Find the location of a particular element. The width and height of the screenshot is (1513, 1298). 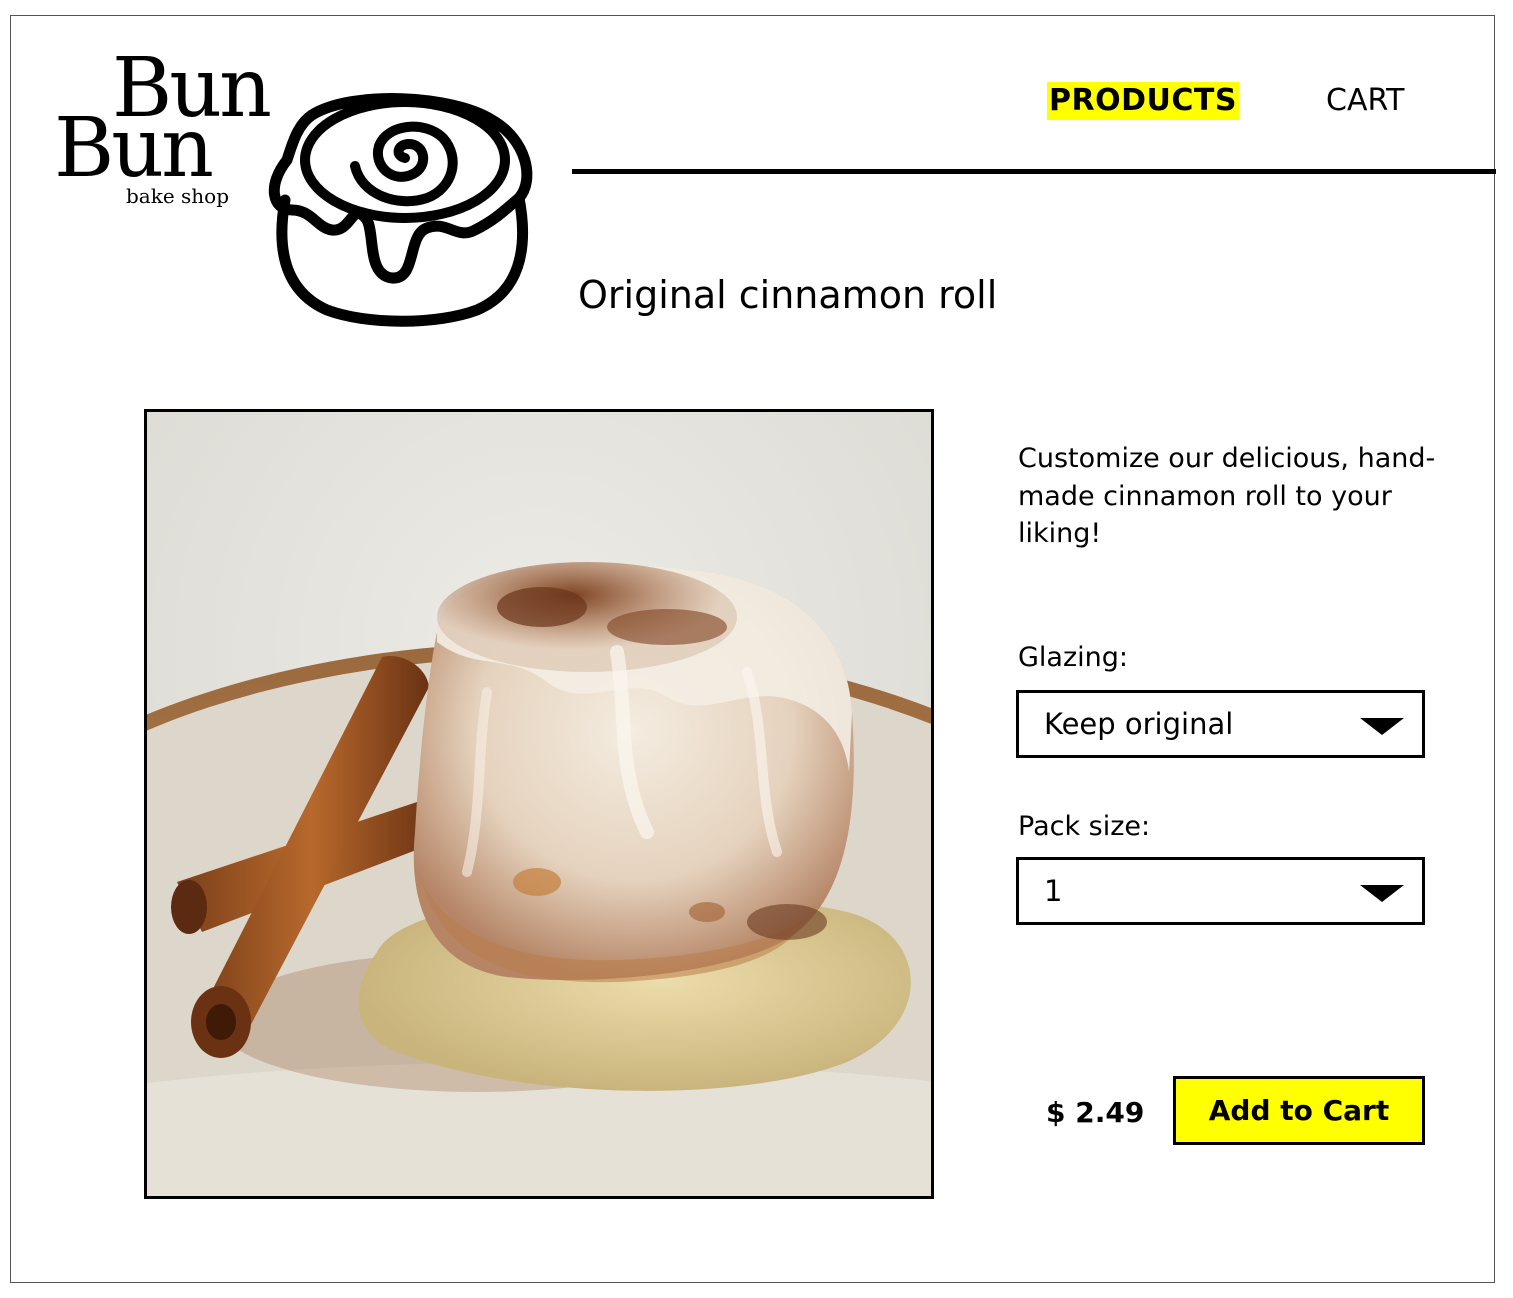

pack-size-selected-value: 1 is located at coordinates (1053, 891).